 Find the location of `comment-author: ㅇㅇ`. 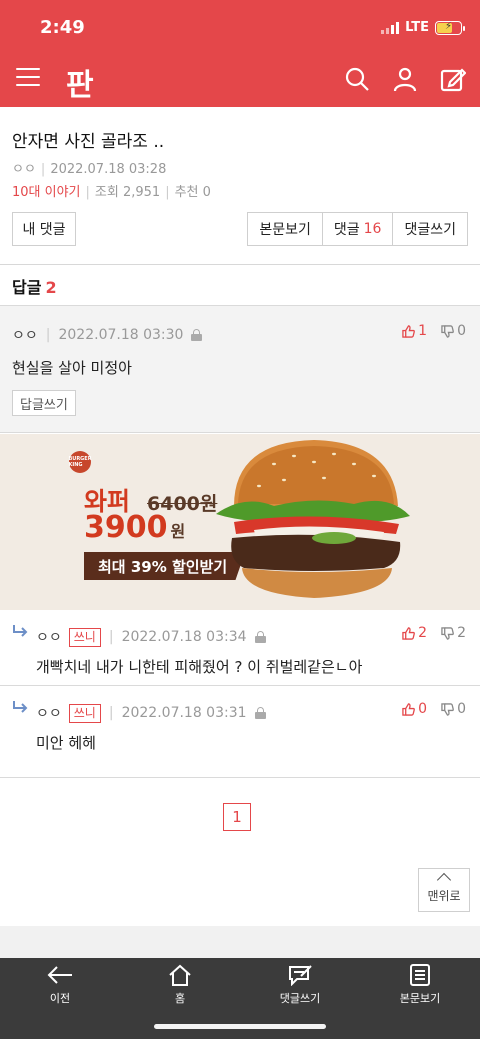

comment-author: ㅇㅇ is located at coordinates (25, 336).